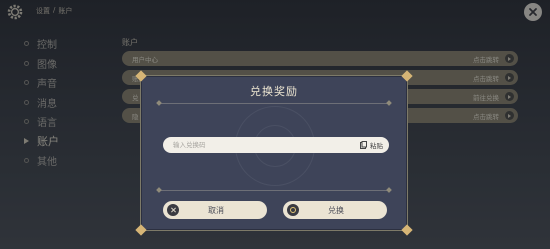  Describe the element at coordinates (293, 210) in the screenshot. I see `confirm-icon` at that location.